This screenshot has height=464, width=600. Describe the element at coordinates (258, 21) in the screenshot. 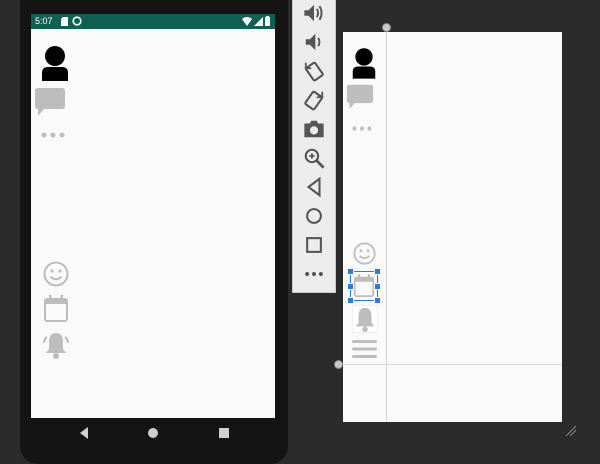

I see `cell-signal-icon` at that location.